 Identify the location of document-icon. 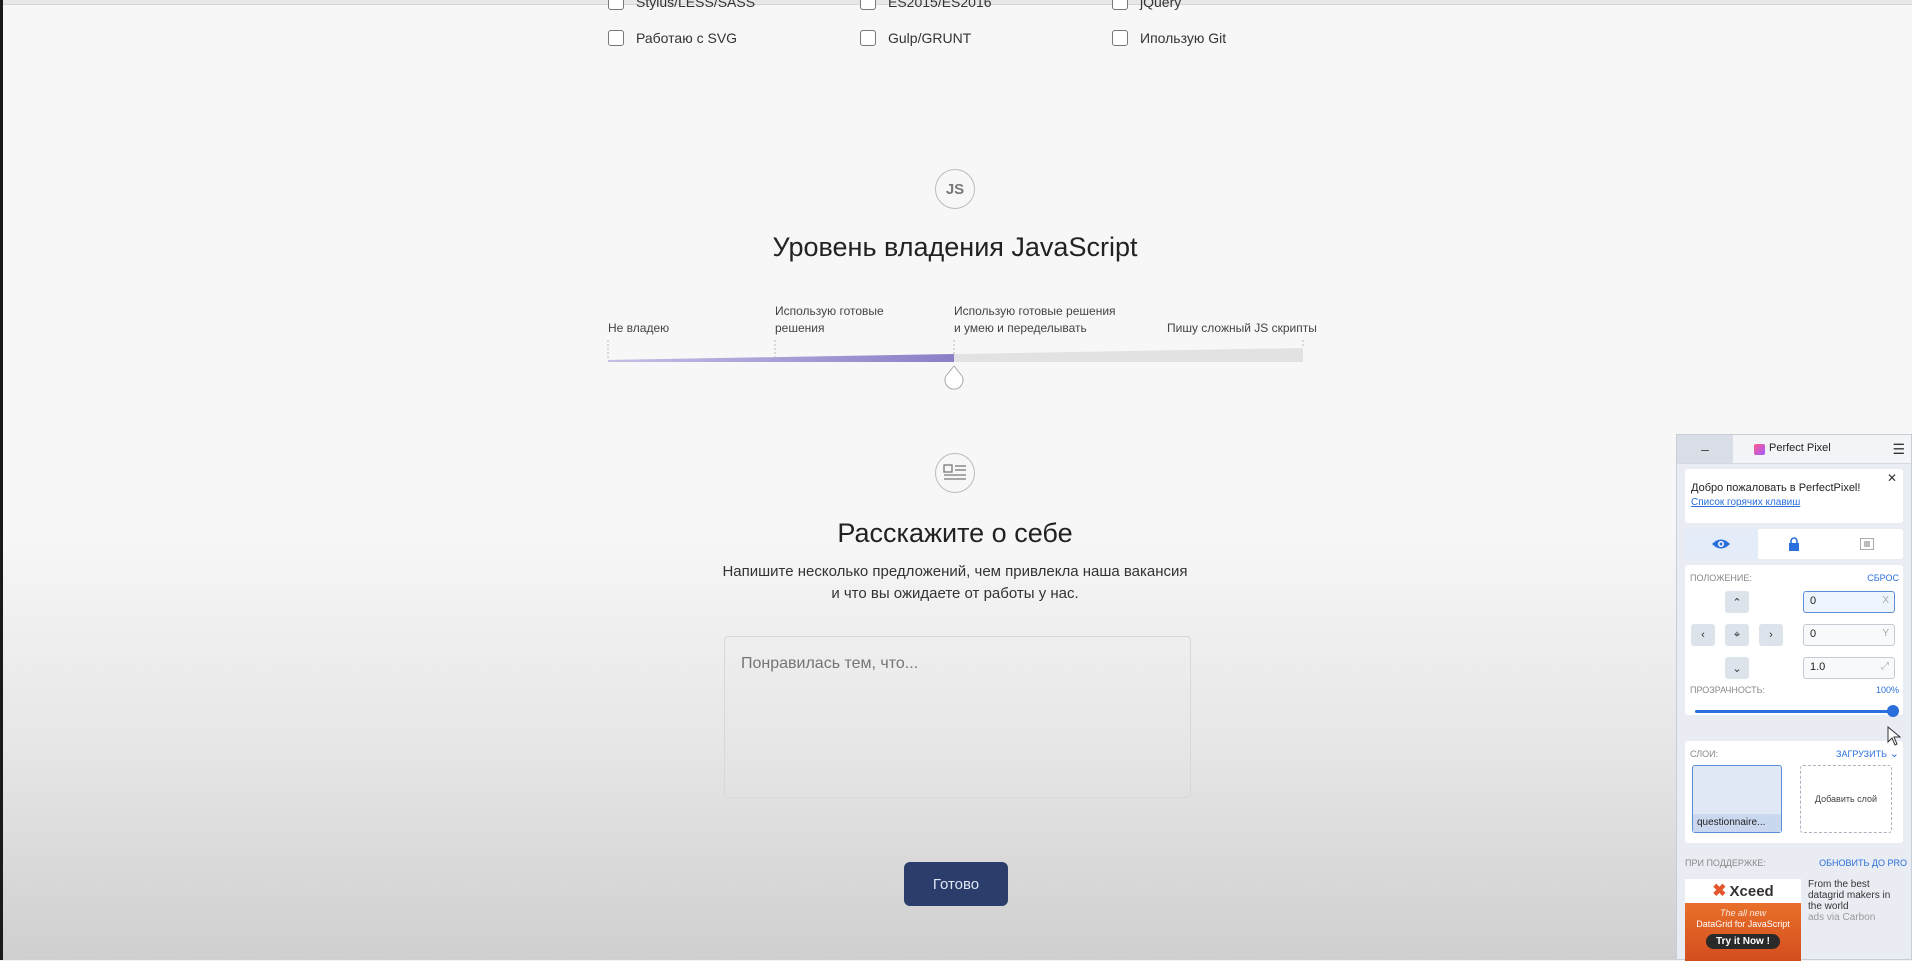
(955, 473).